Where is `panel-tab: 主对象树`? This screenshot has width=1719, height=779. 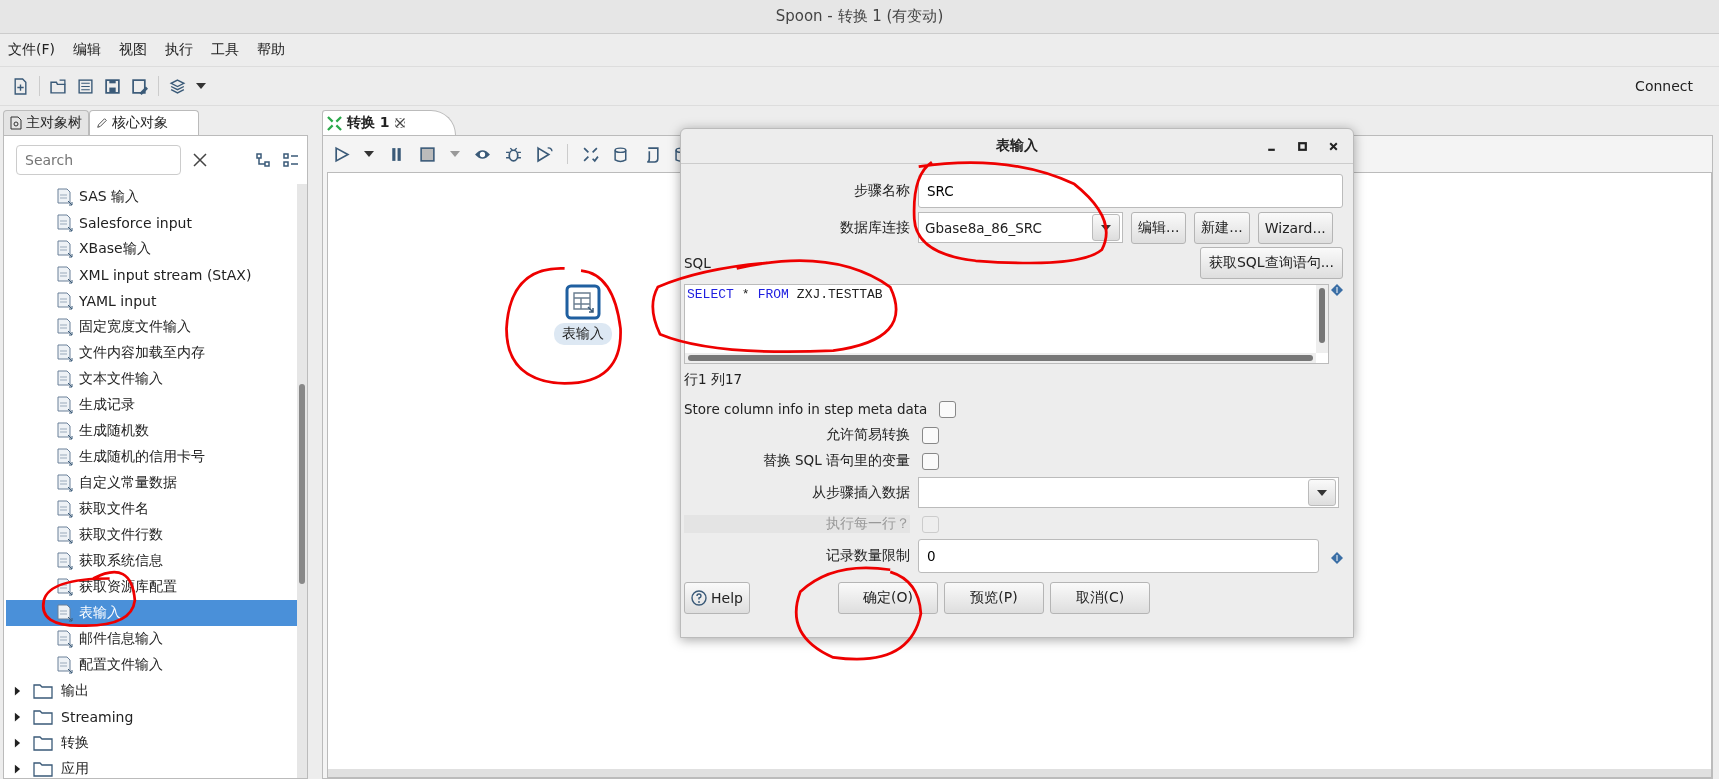 panel-tab: 主对象树 is located at coordinates (46, 122).